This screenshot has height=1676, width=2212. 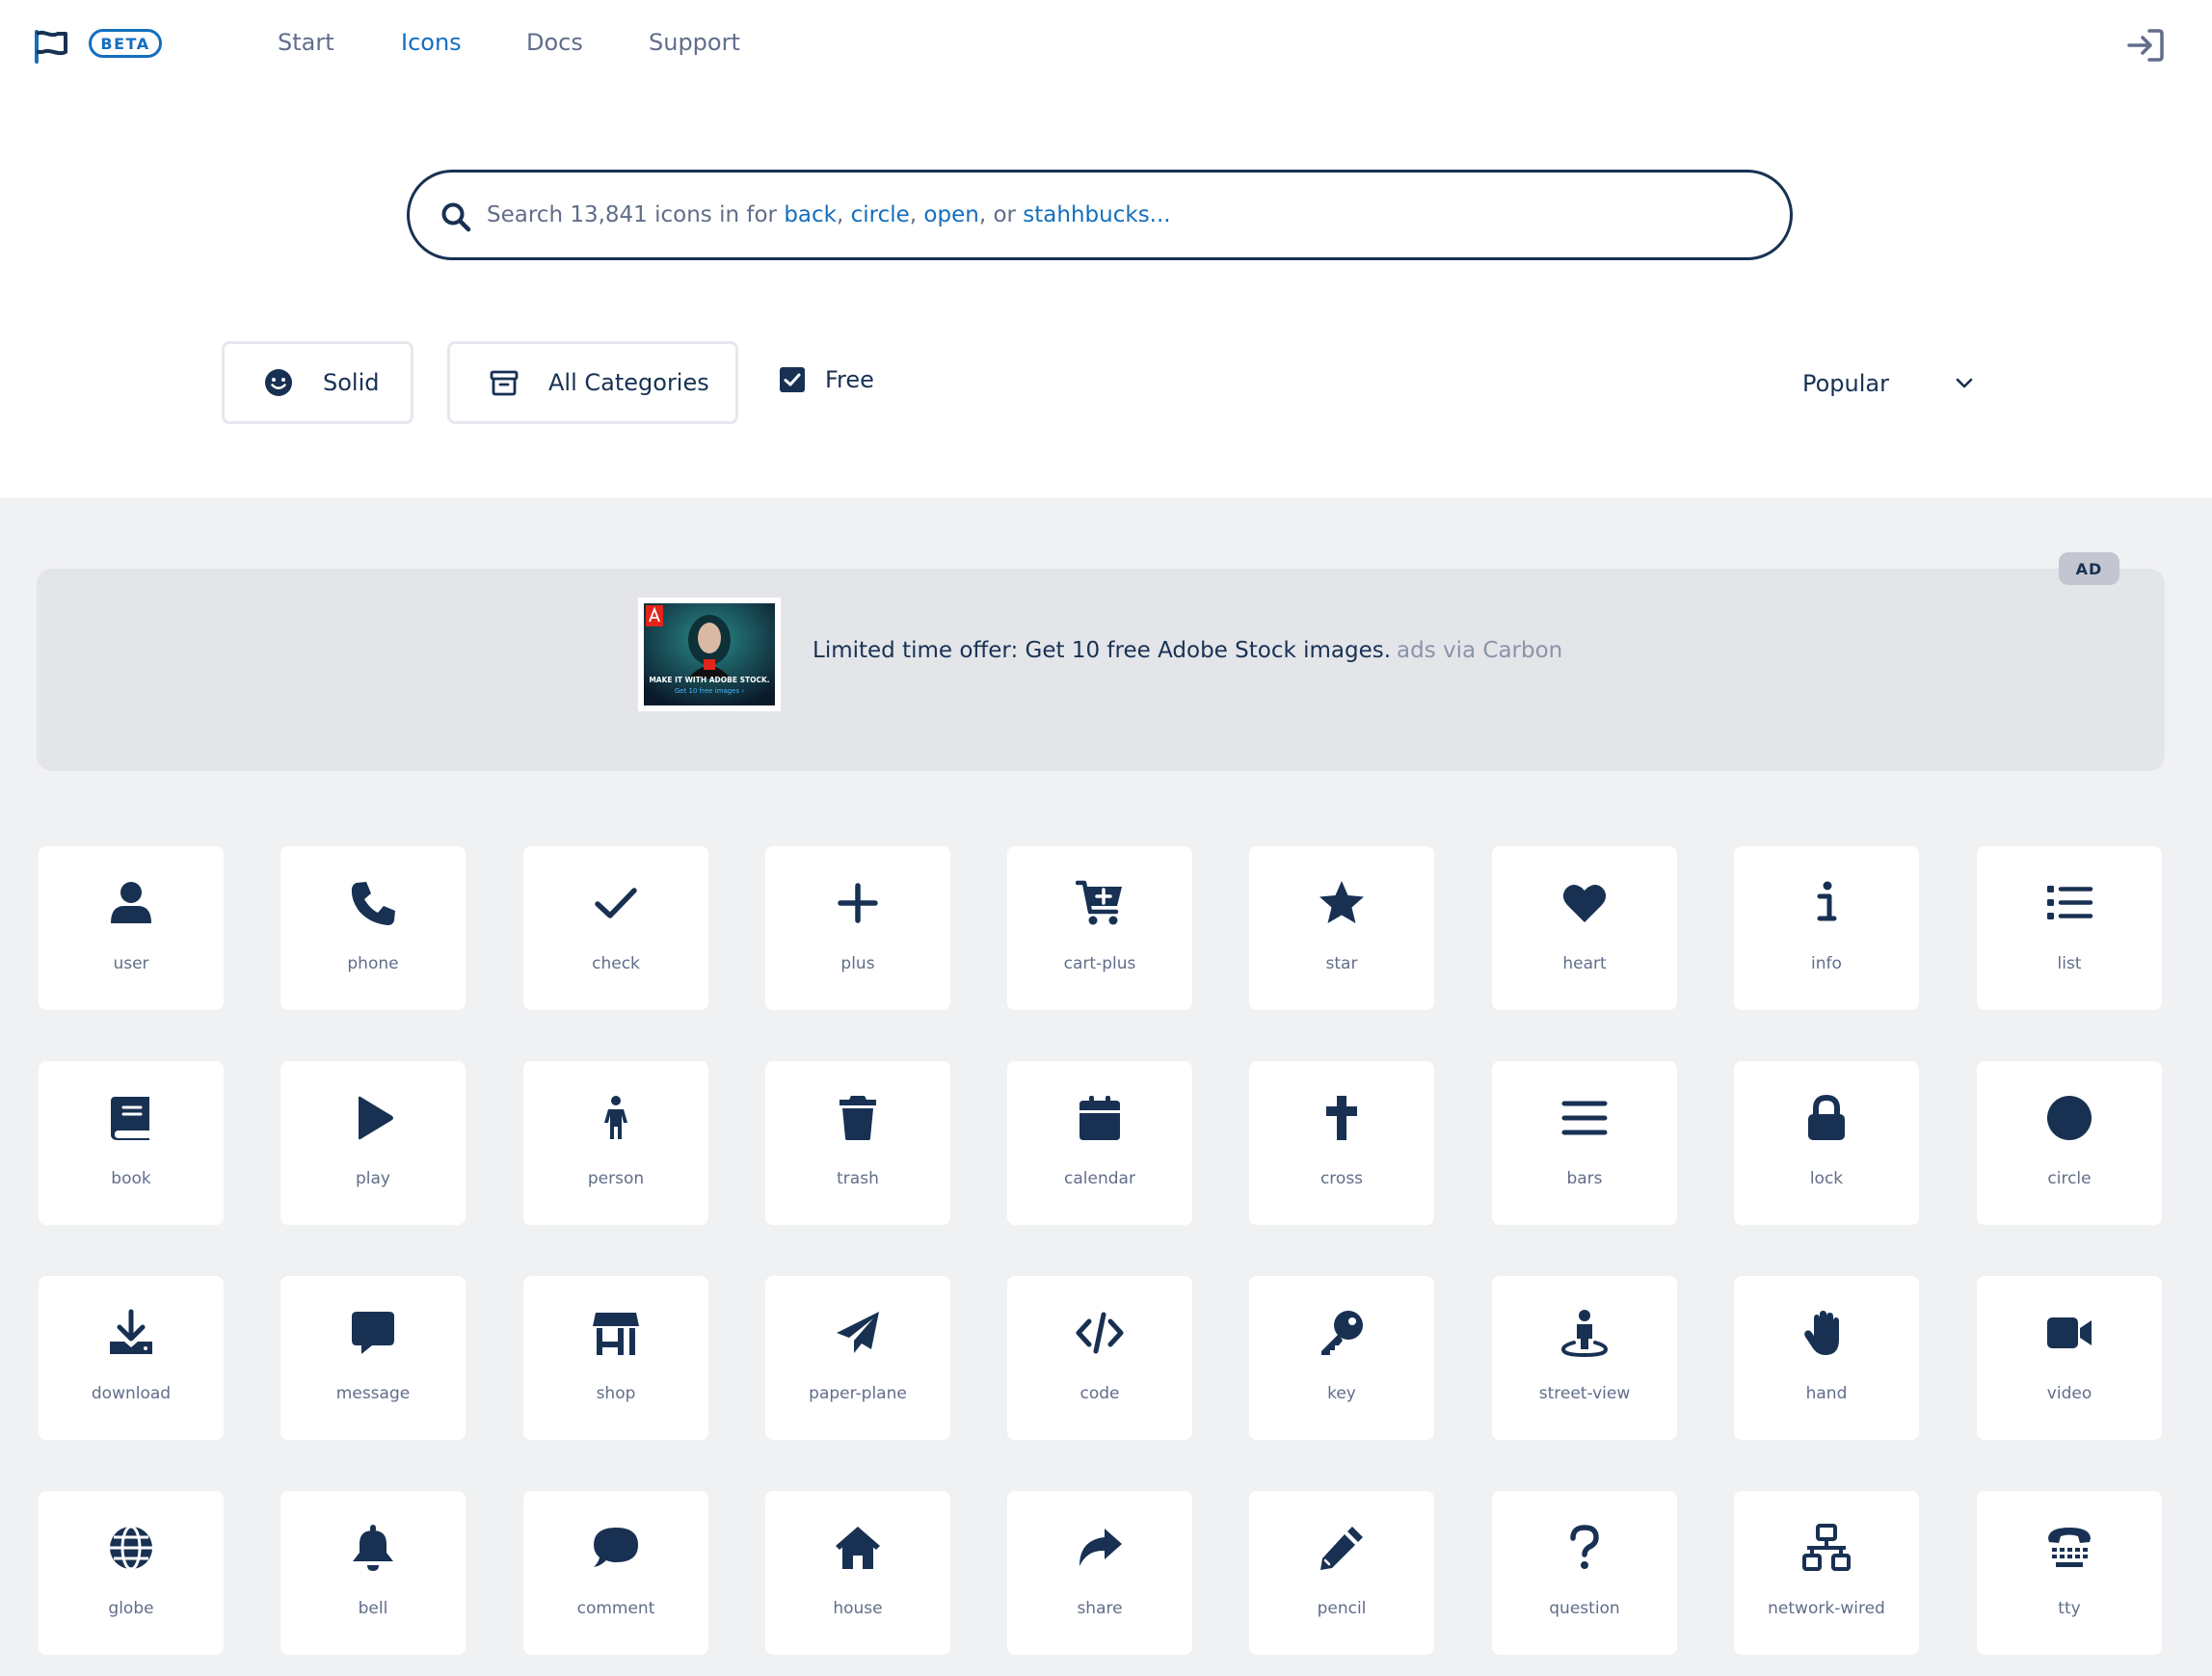 I want to click on category-filter-button: All Categories, so click(x=592, y=382).